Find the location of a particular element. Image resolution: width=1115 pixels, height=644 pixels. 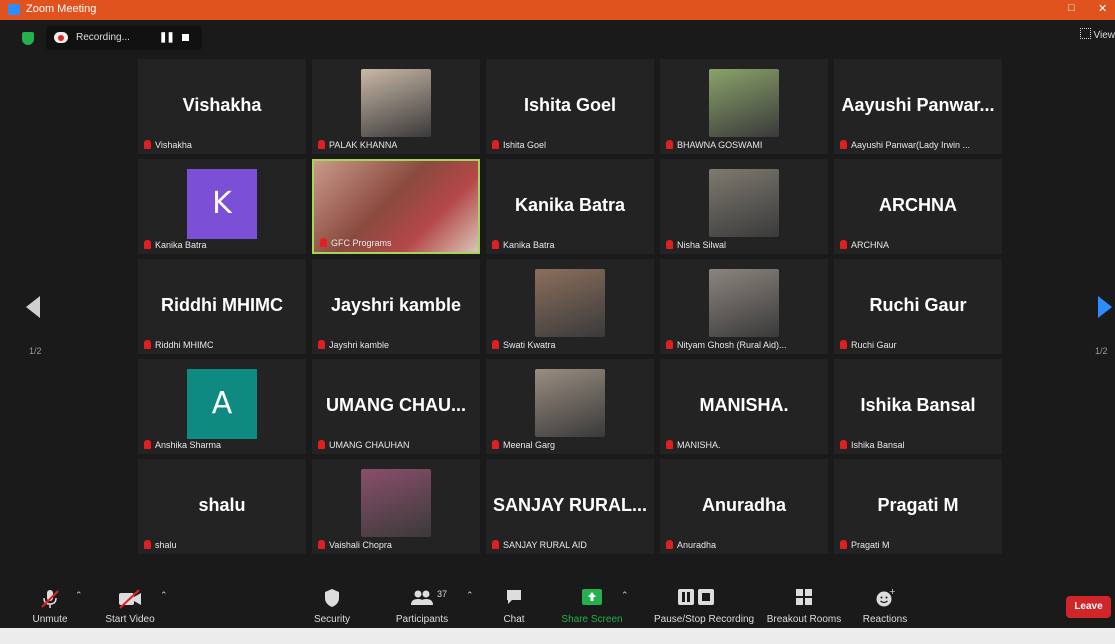

title-bar: Zoom Meeting □ ✕ is located at coordinates (557, 10).